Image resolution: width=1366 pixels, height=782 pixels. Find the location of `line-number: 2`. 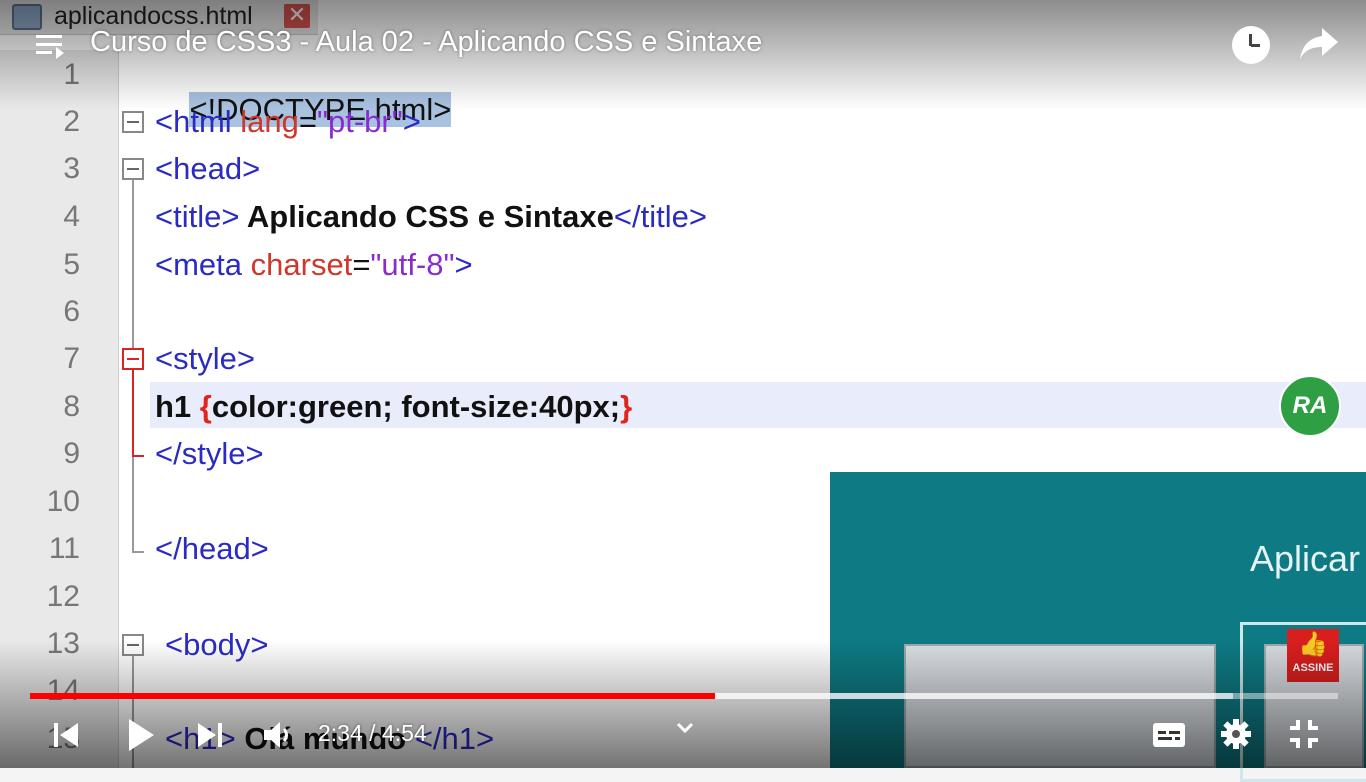

line-number: 2 is located at coordinates (71, 121).